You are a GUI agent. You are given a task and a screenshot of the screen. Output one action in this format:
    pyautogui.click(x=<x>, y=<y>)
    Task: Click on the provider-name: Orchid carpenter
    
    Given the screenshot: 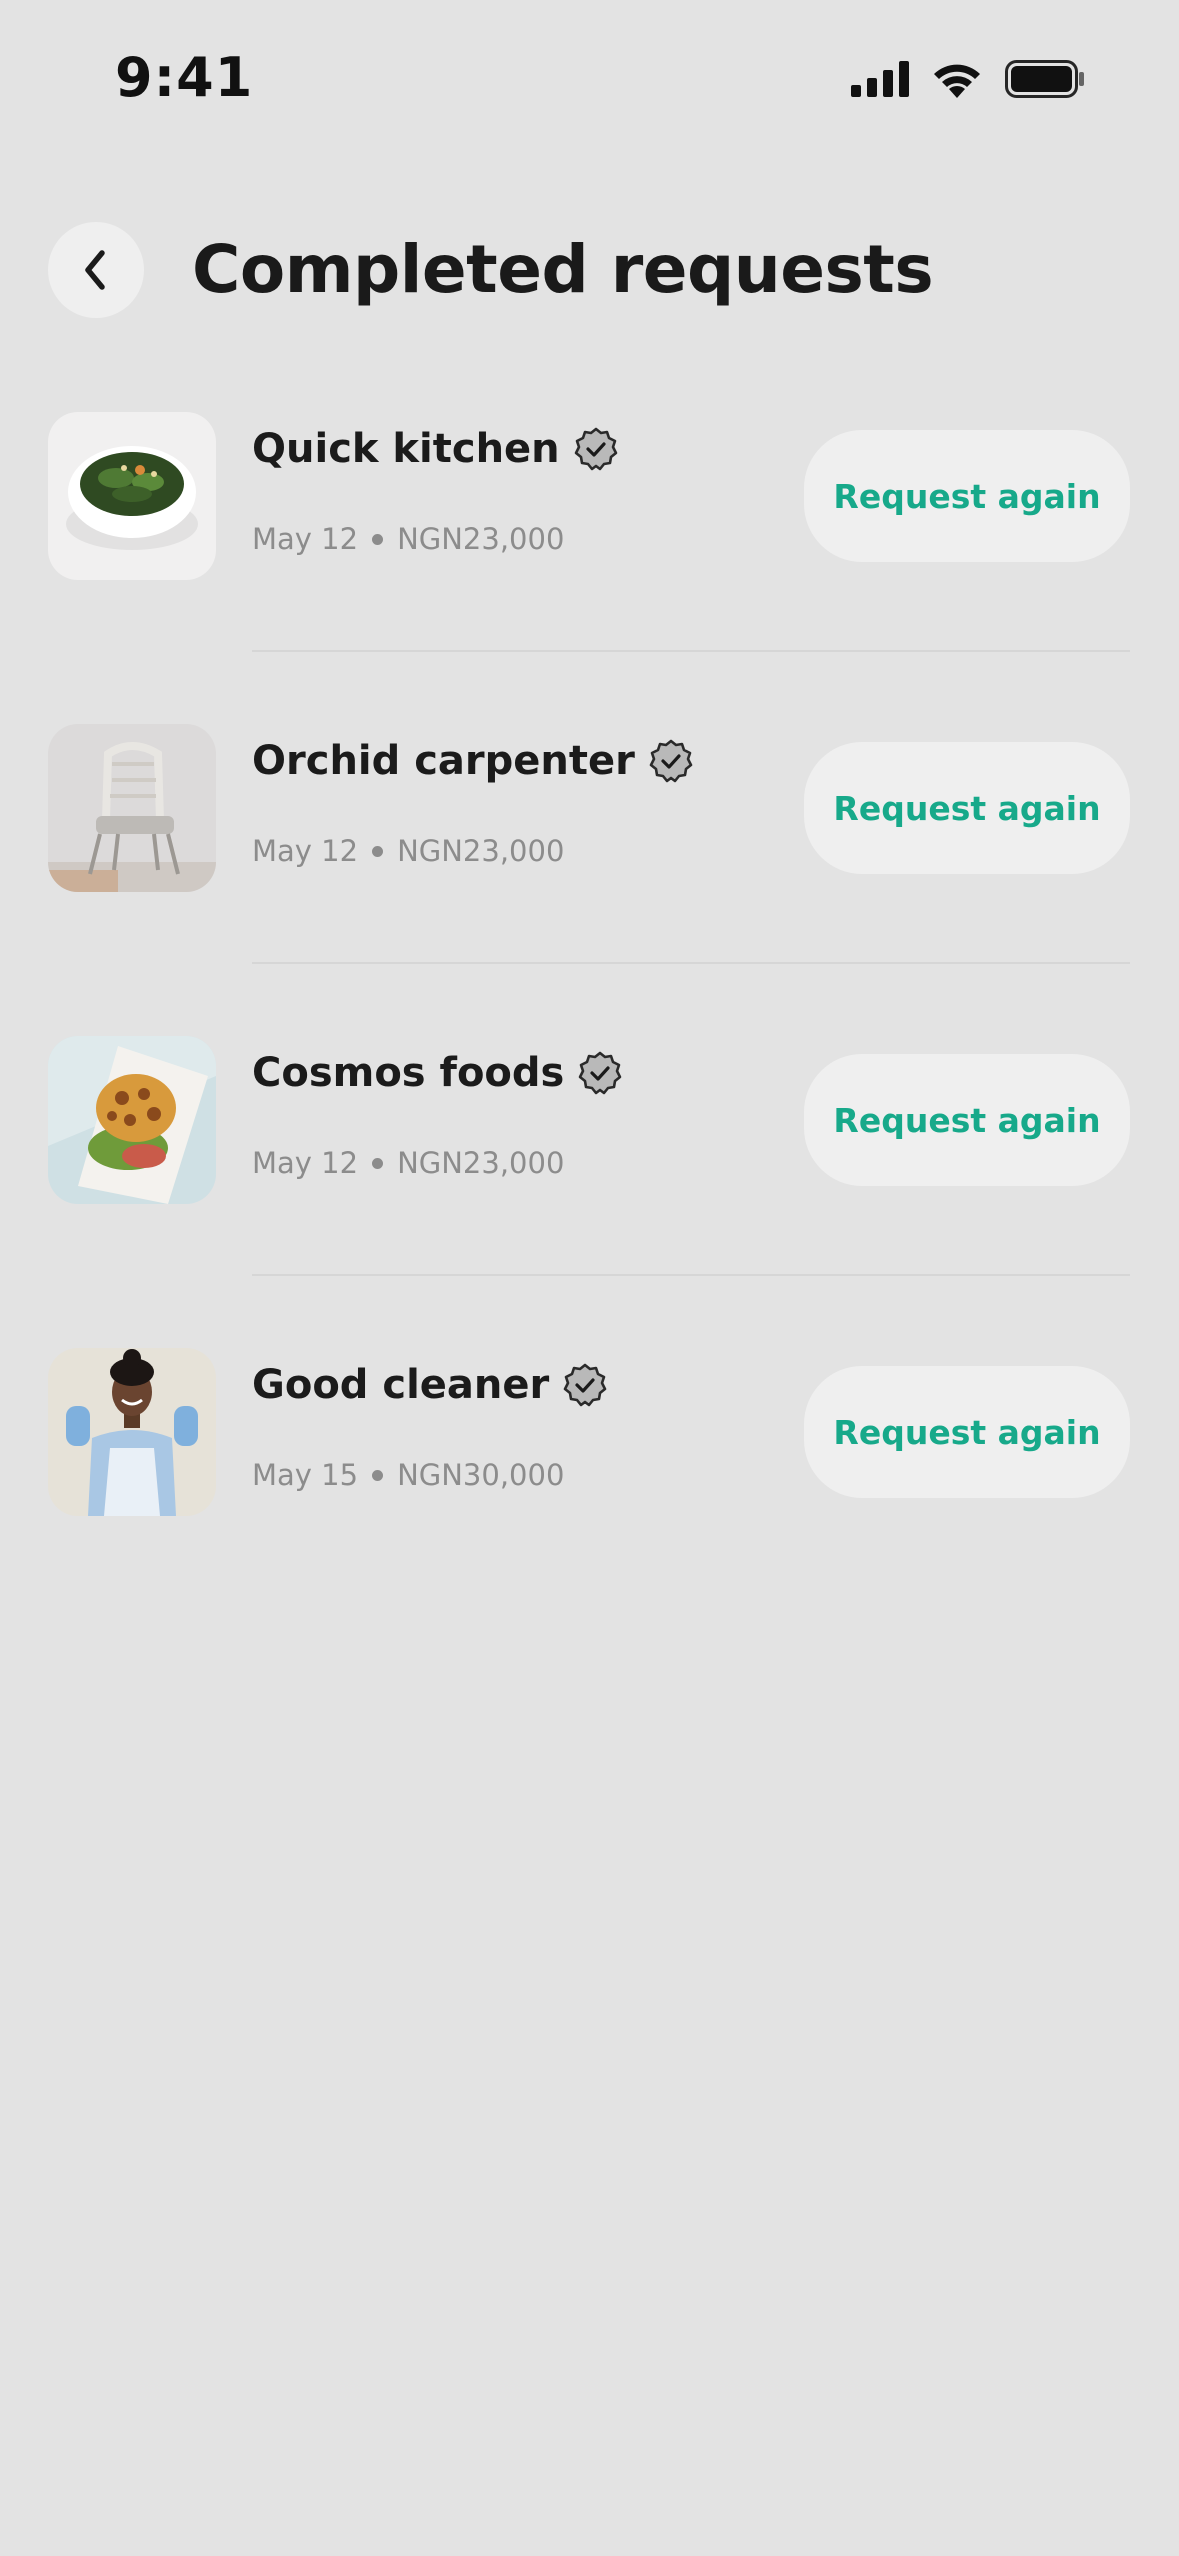 What is the action you would take?
    pyautogui.click(x=443, y=761)
    